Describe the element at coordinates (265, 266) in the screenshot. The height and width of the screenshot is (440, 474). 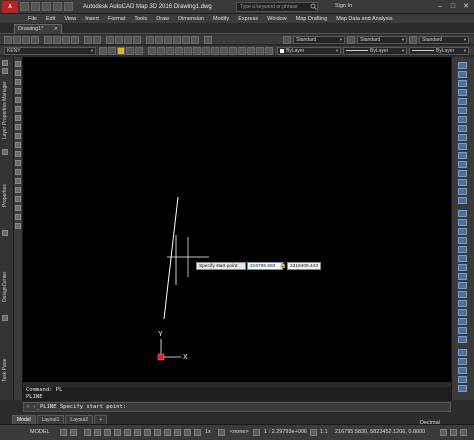
I see `dynamic-input-x: 216795.593` at that location.